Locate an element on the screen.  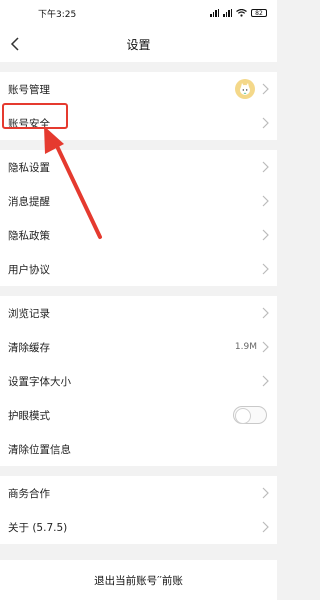
eye-care-toggle is located at coordinates (250, 415).